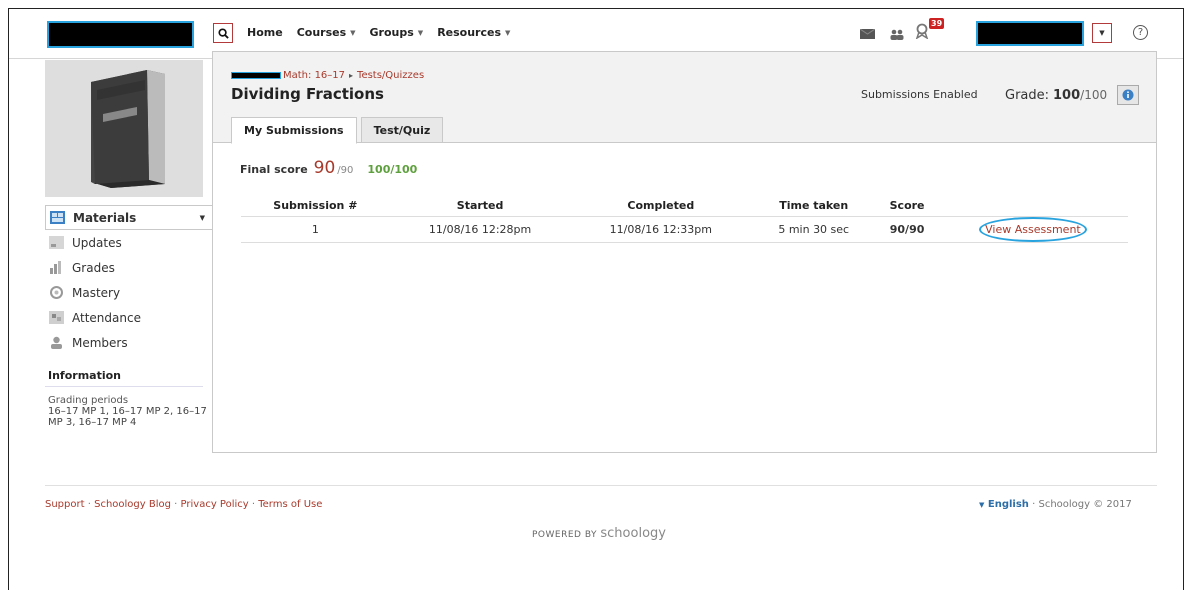 This screenshot has width=1189, height=590. Describe the element at coordinates (294, 130) in the screenshot. I see `tab-my-submissions: My Submissions` at that location.